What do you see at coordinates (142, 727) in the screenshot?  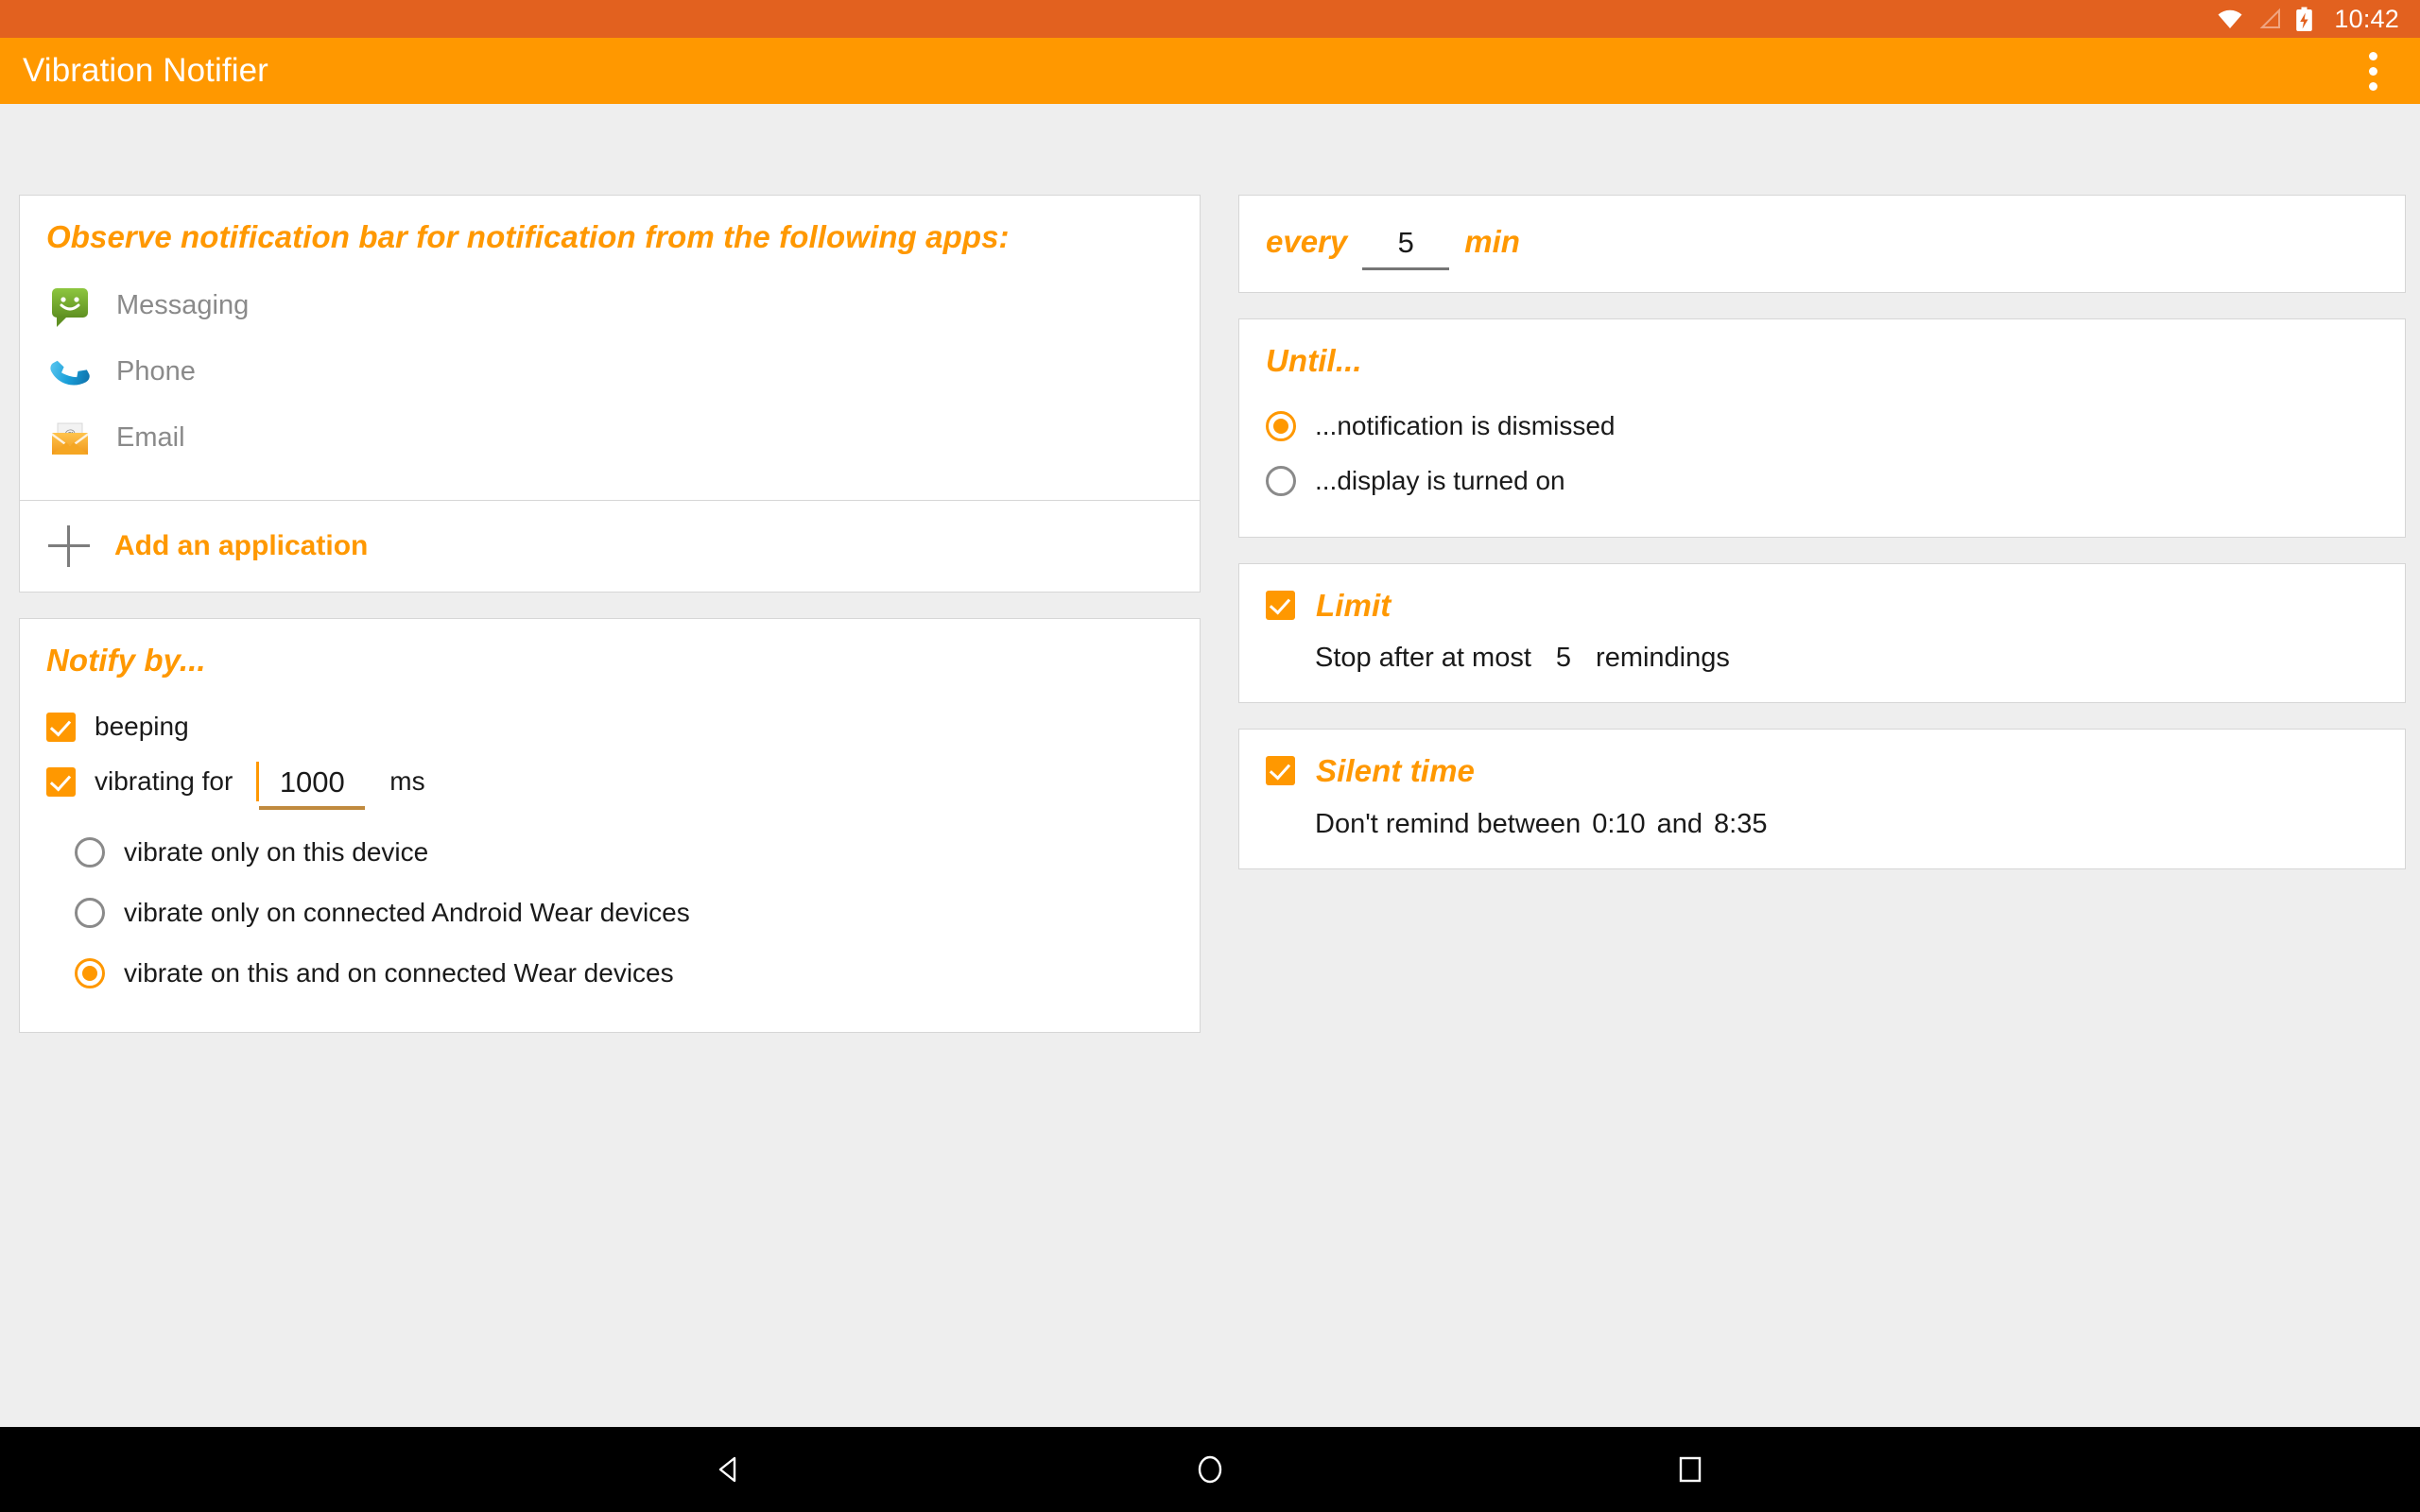 I see `beeping-label: beeping` at bounding box center [142, 727].